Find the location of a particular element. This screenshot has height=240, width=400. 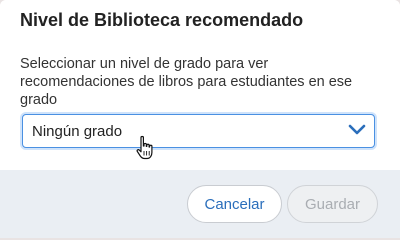

dialog-title: Nivel de Biblioteca recomendado is located at coordinates (162, 20).